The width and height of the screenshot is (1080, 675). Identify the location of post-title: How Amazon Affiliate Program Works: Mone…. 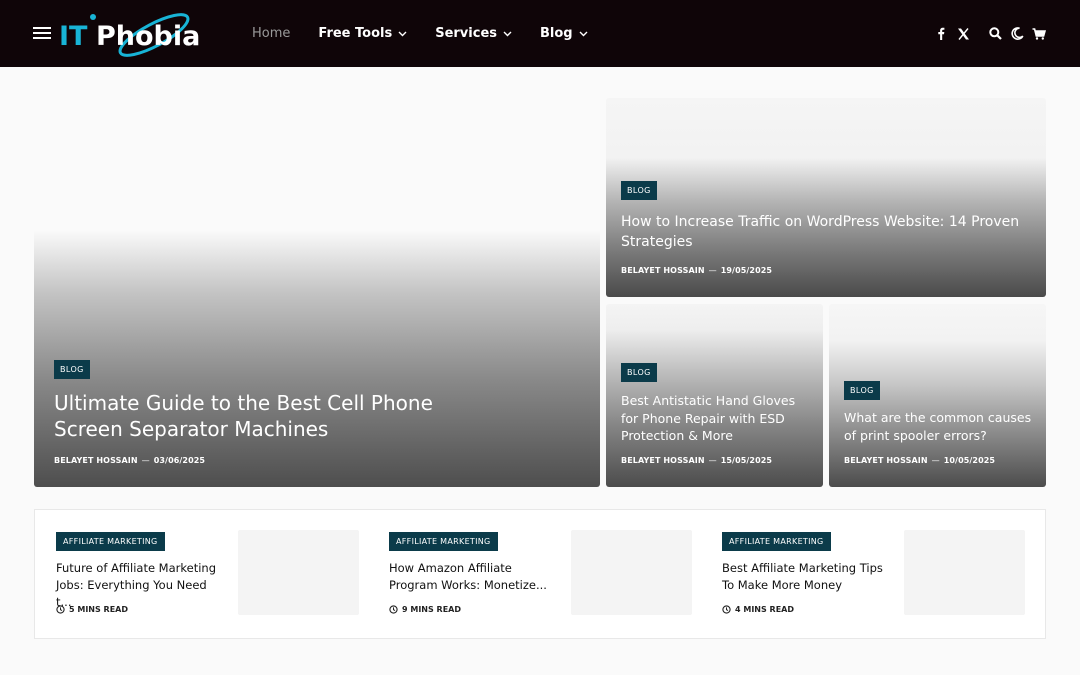
(473, 577).